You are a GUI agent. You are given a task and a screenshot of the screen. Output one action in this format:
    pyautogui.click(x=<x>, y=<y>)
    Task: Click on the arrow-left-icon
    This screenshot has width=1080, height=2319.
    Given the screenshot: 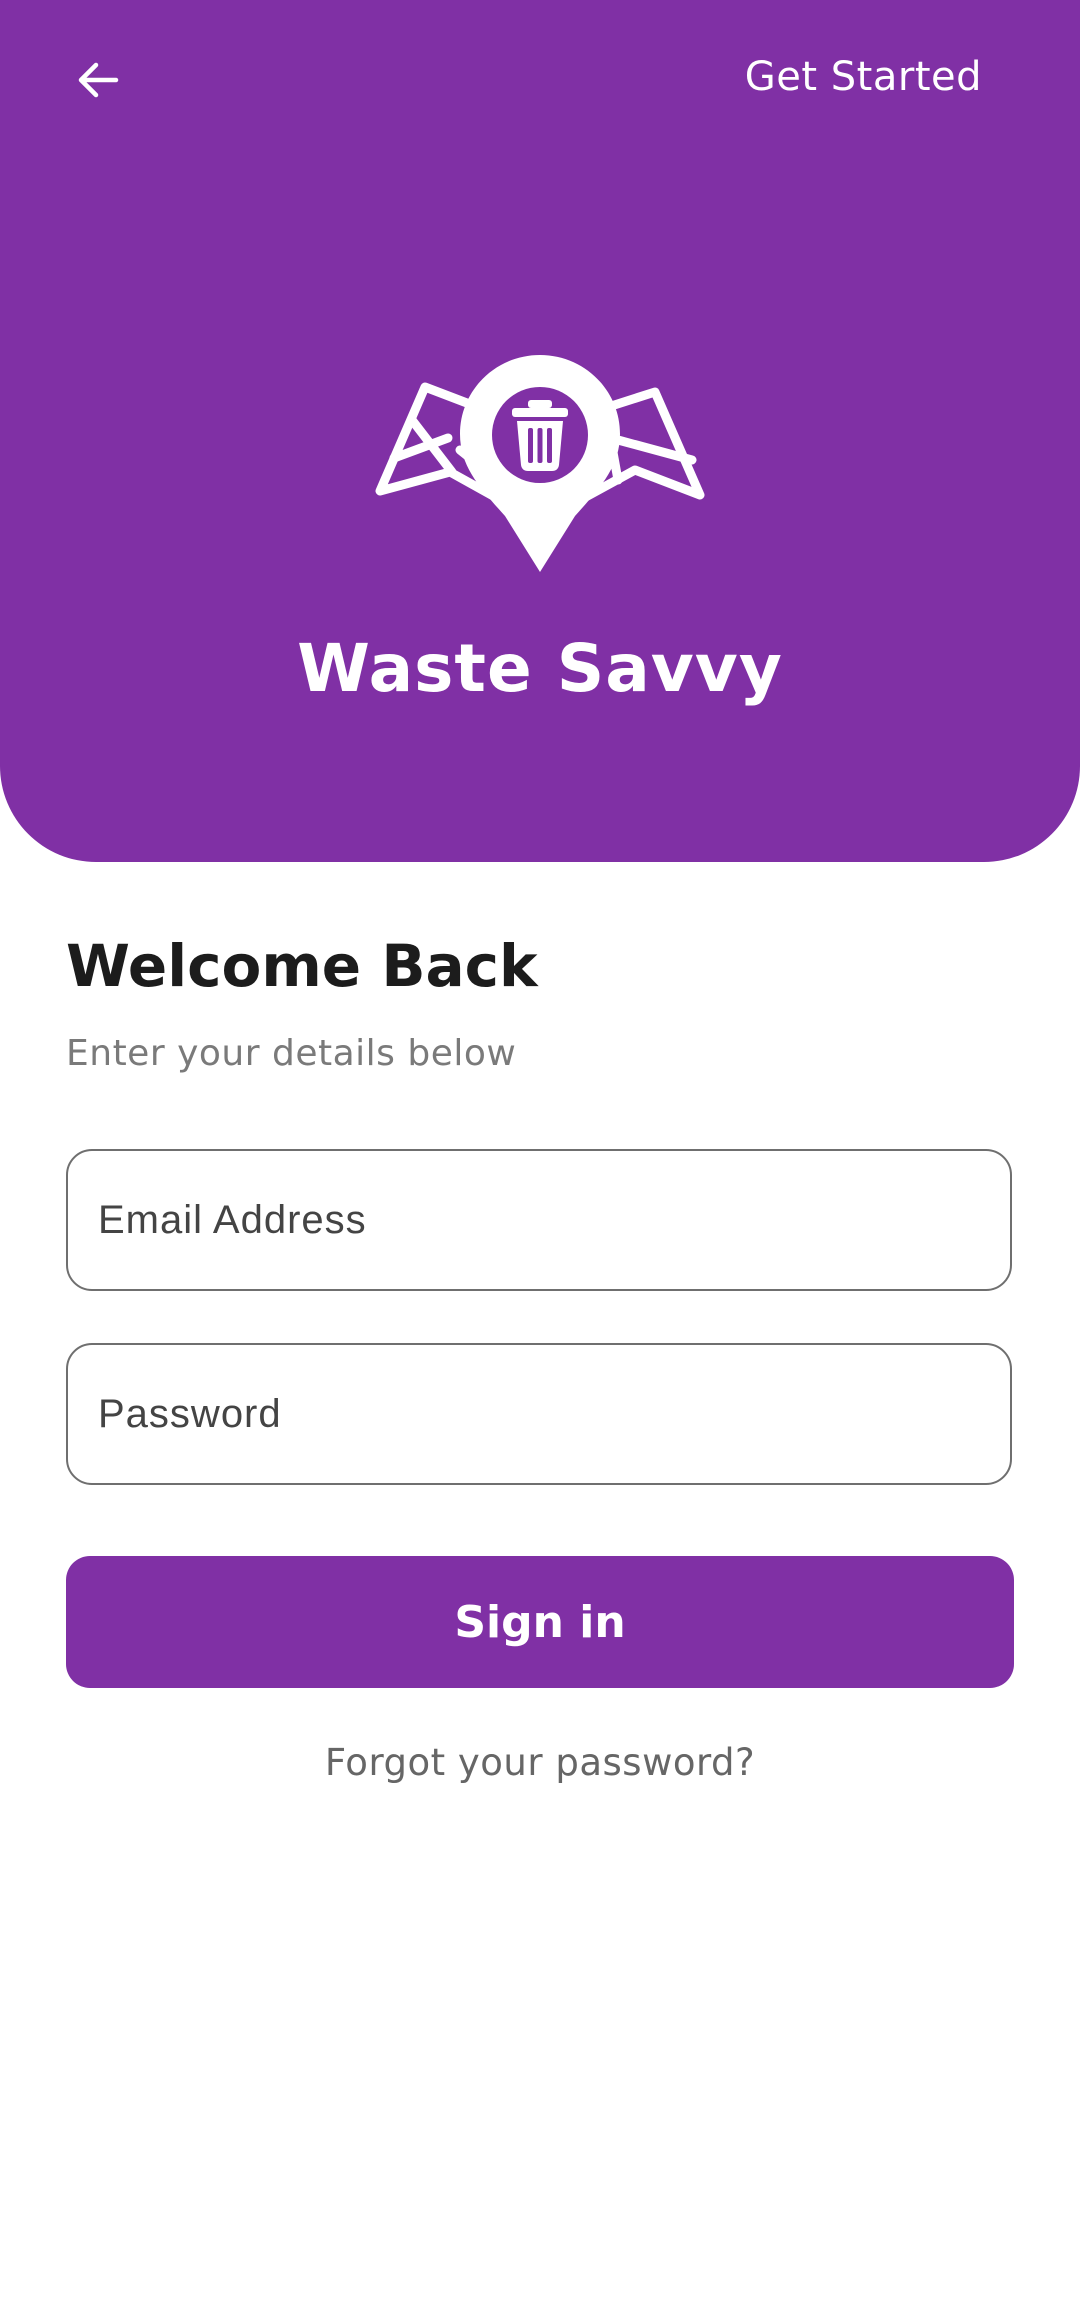 What is the action you would take?
    pyautogui.click(x=98, y=80)
    